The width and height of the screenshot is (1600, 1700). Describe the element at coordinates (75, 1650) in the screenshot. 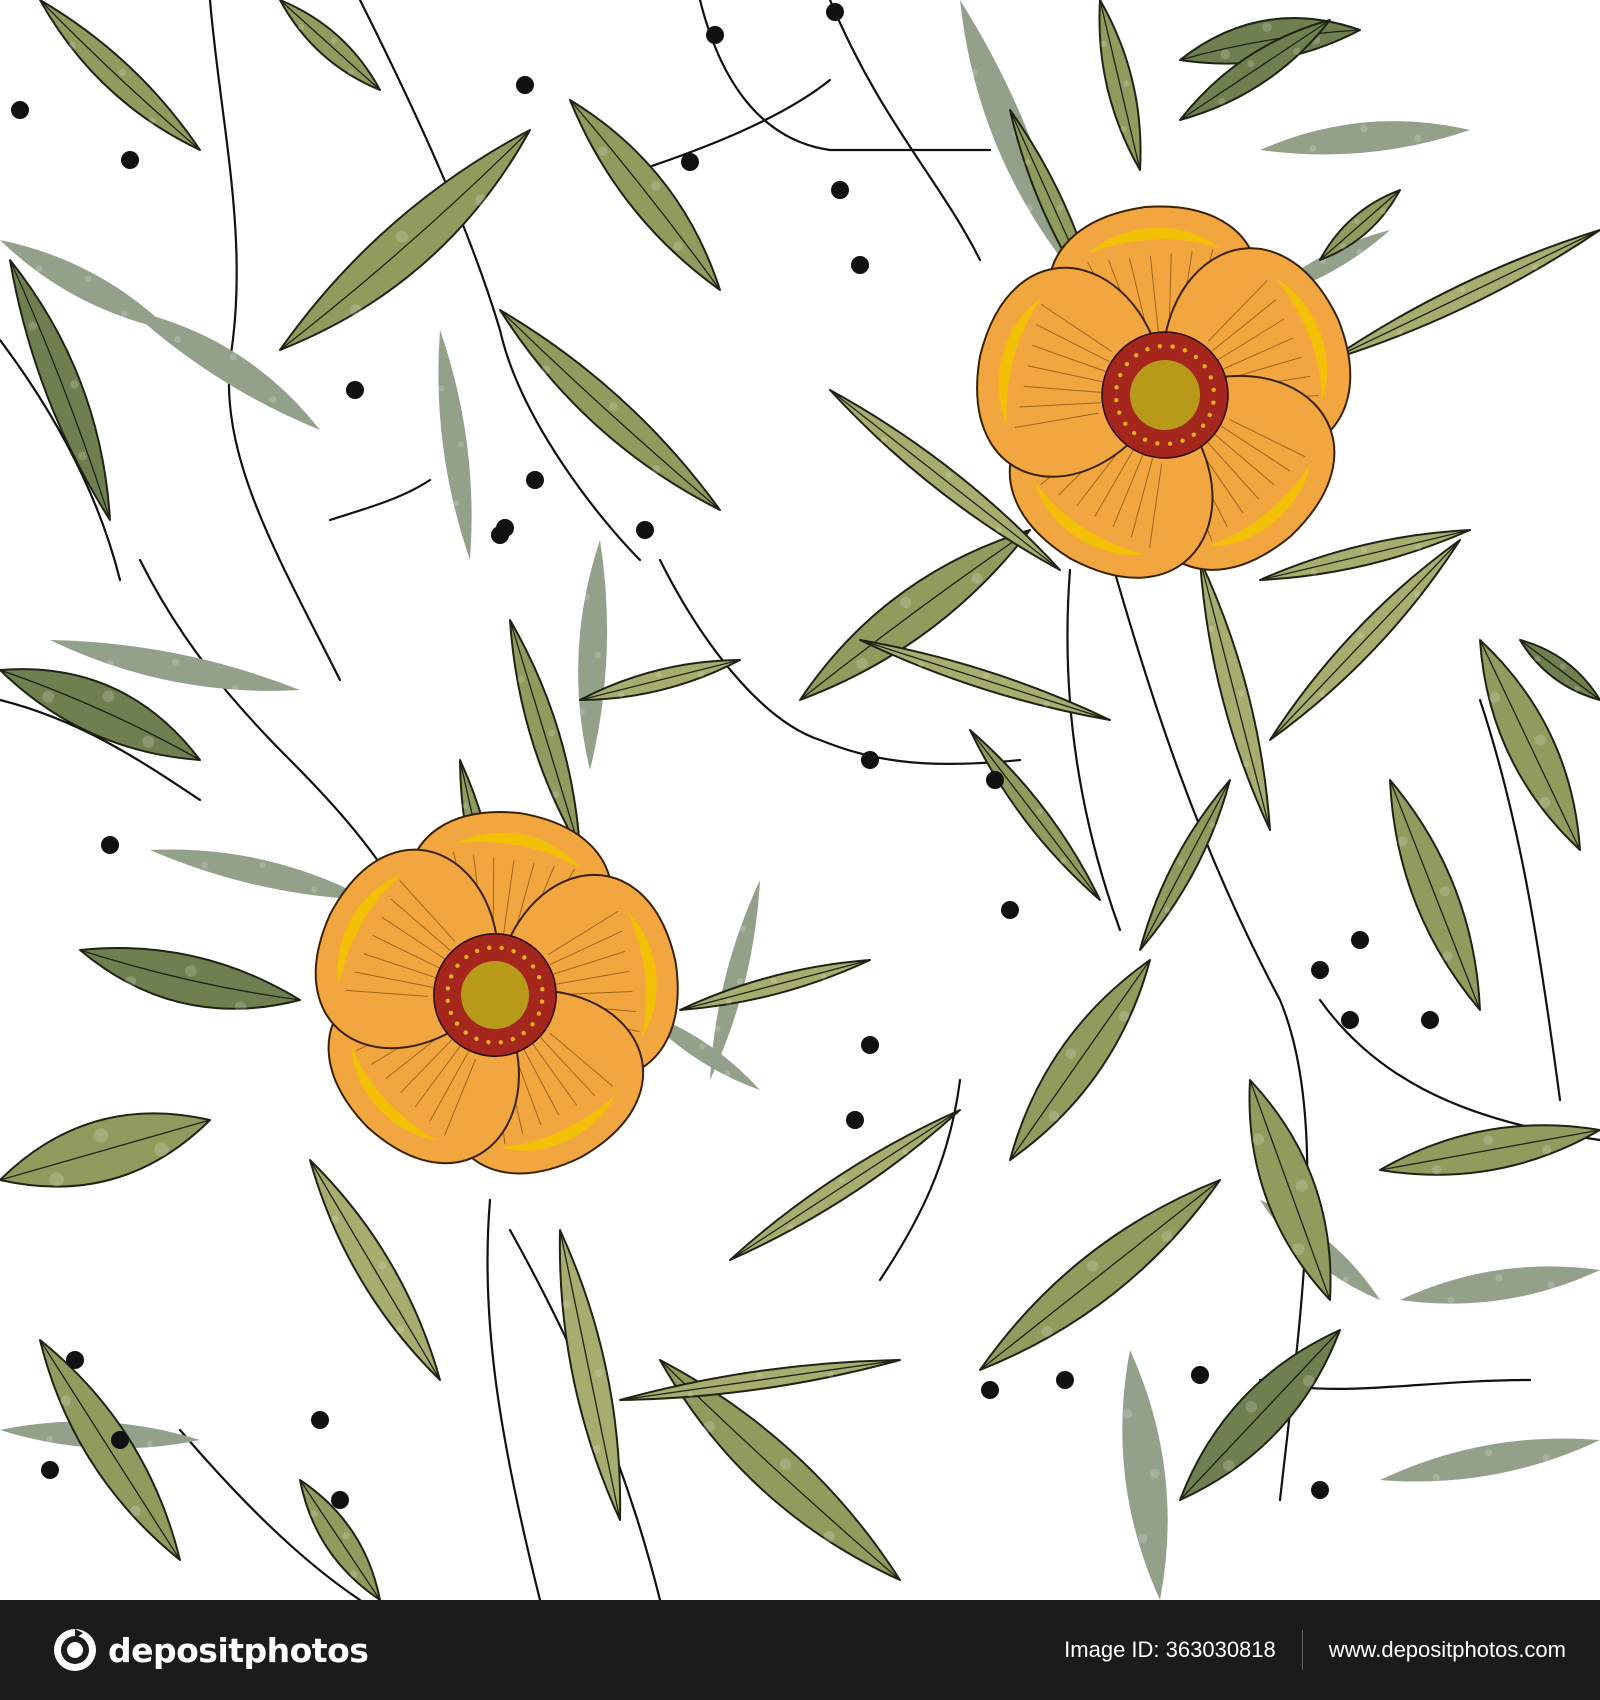

I see `depositphotos-logo-icon` at that location.